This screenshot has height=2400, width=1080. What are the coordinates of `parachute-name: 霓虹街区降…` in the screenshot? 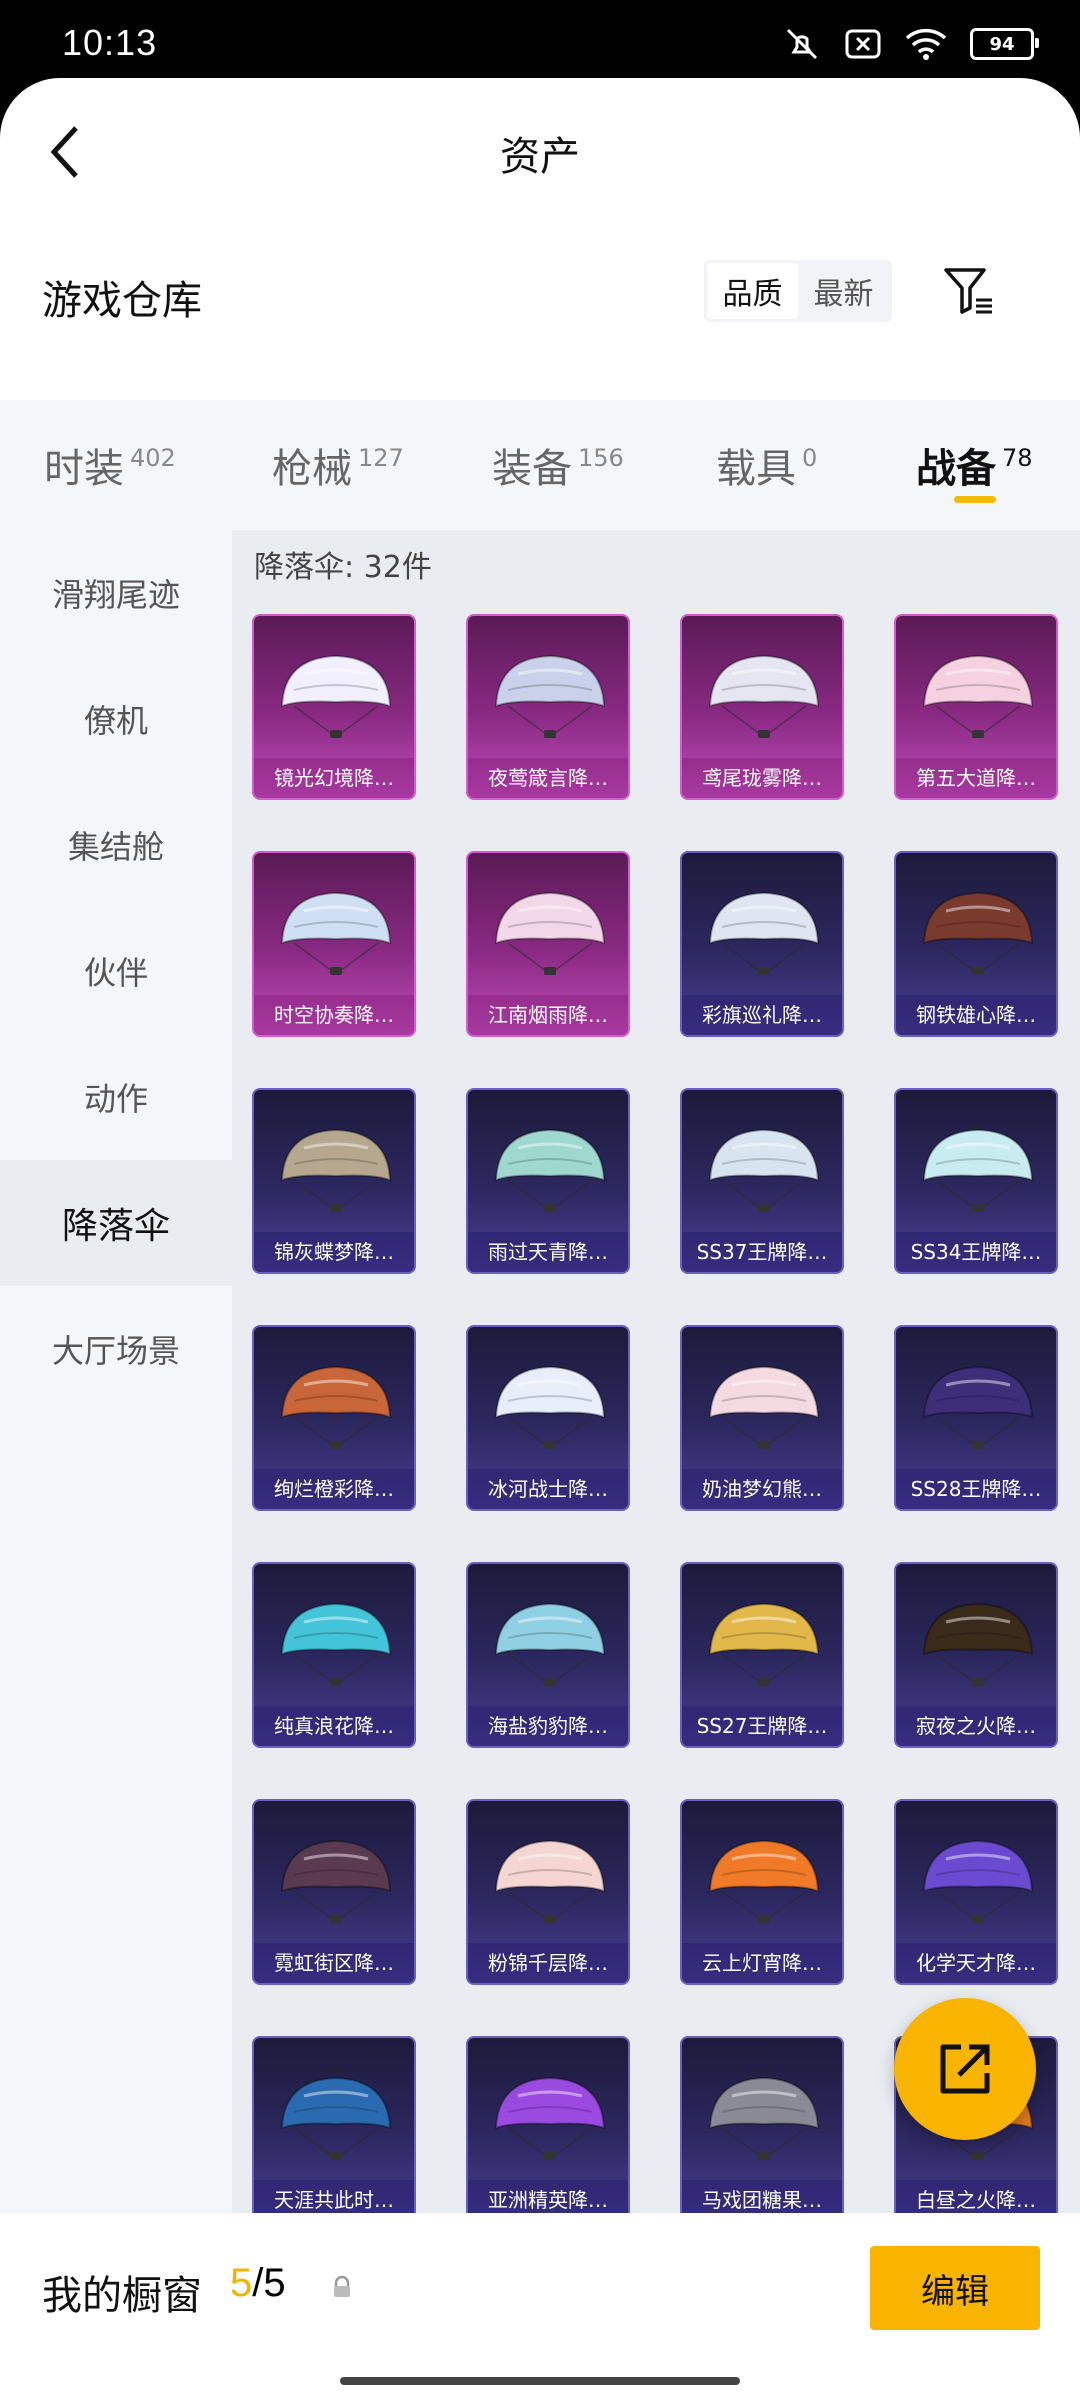 It's located at (334, 1963).